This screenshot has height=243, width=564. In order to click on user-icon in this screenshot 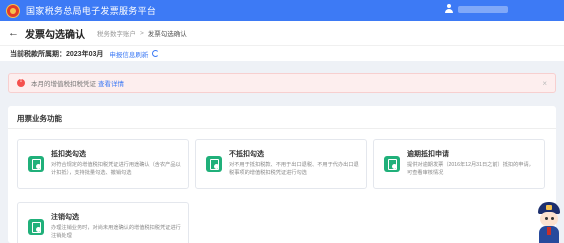, I will do `click(449, 9)`.